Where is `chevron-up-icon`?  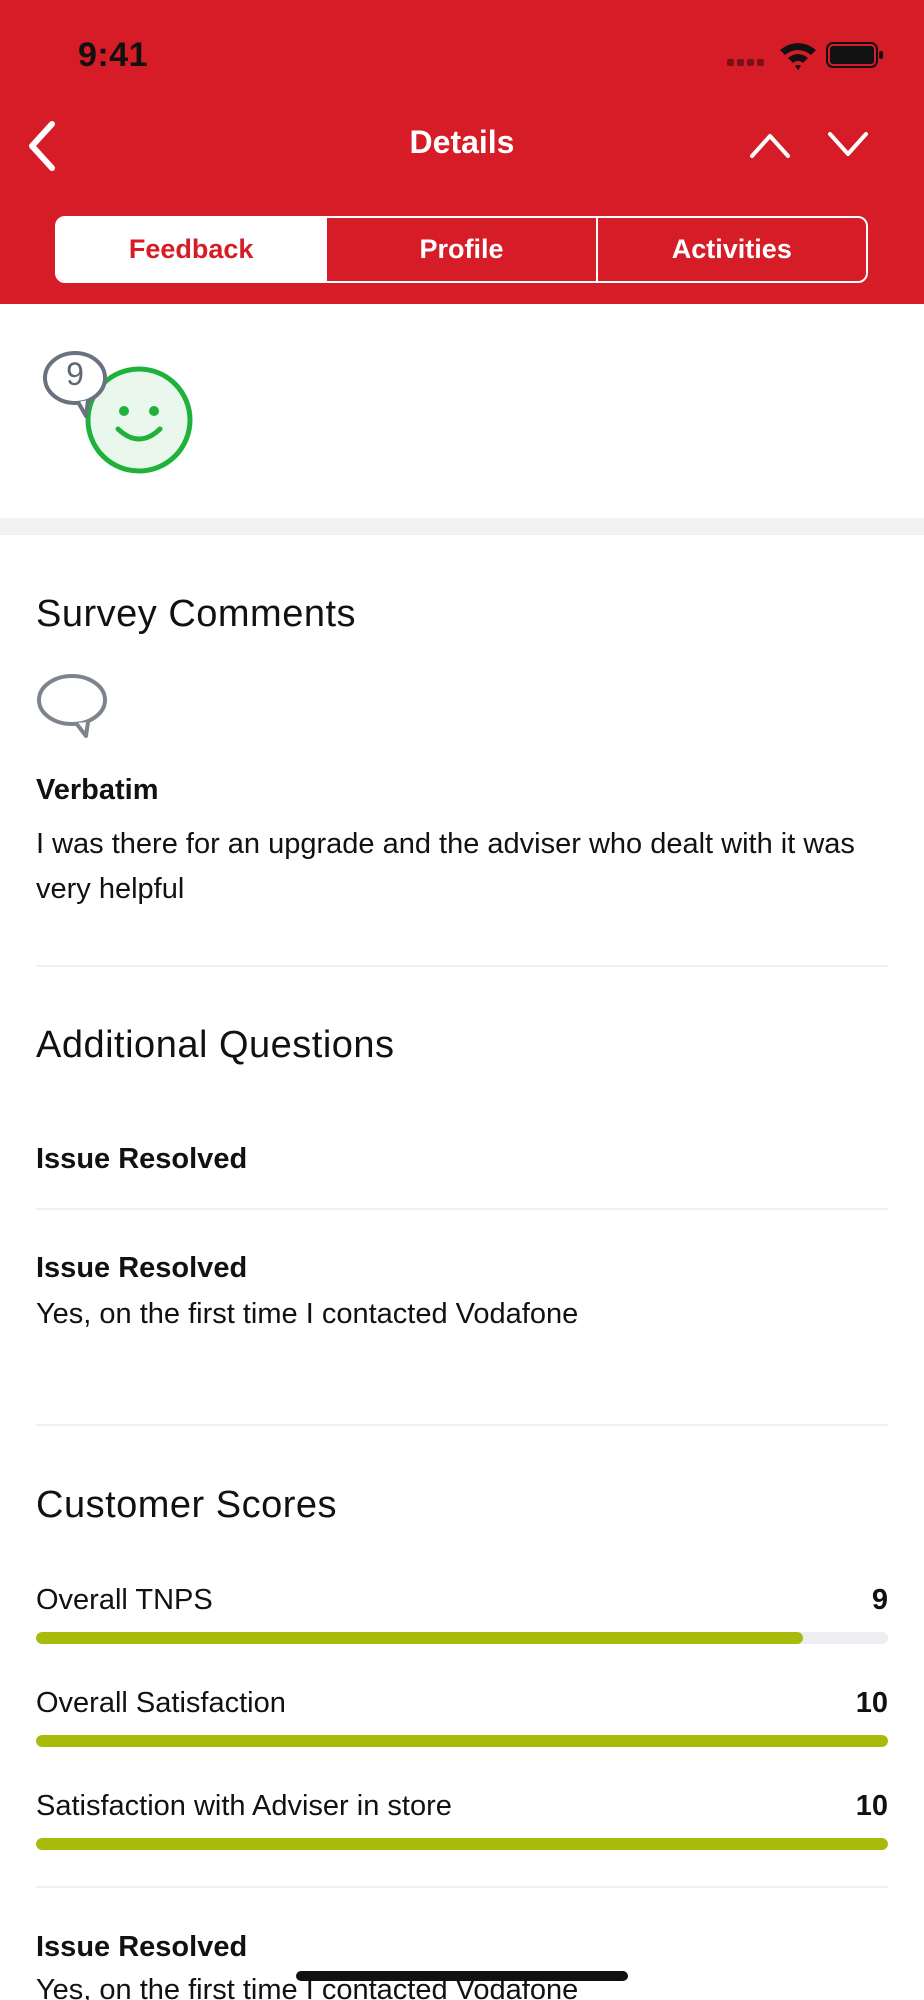
chevron-up-icon is located at coordinates (770, 145).